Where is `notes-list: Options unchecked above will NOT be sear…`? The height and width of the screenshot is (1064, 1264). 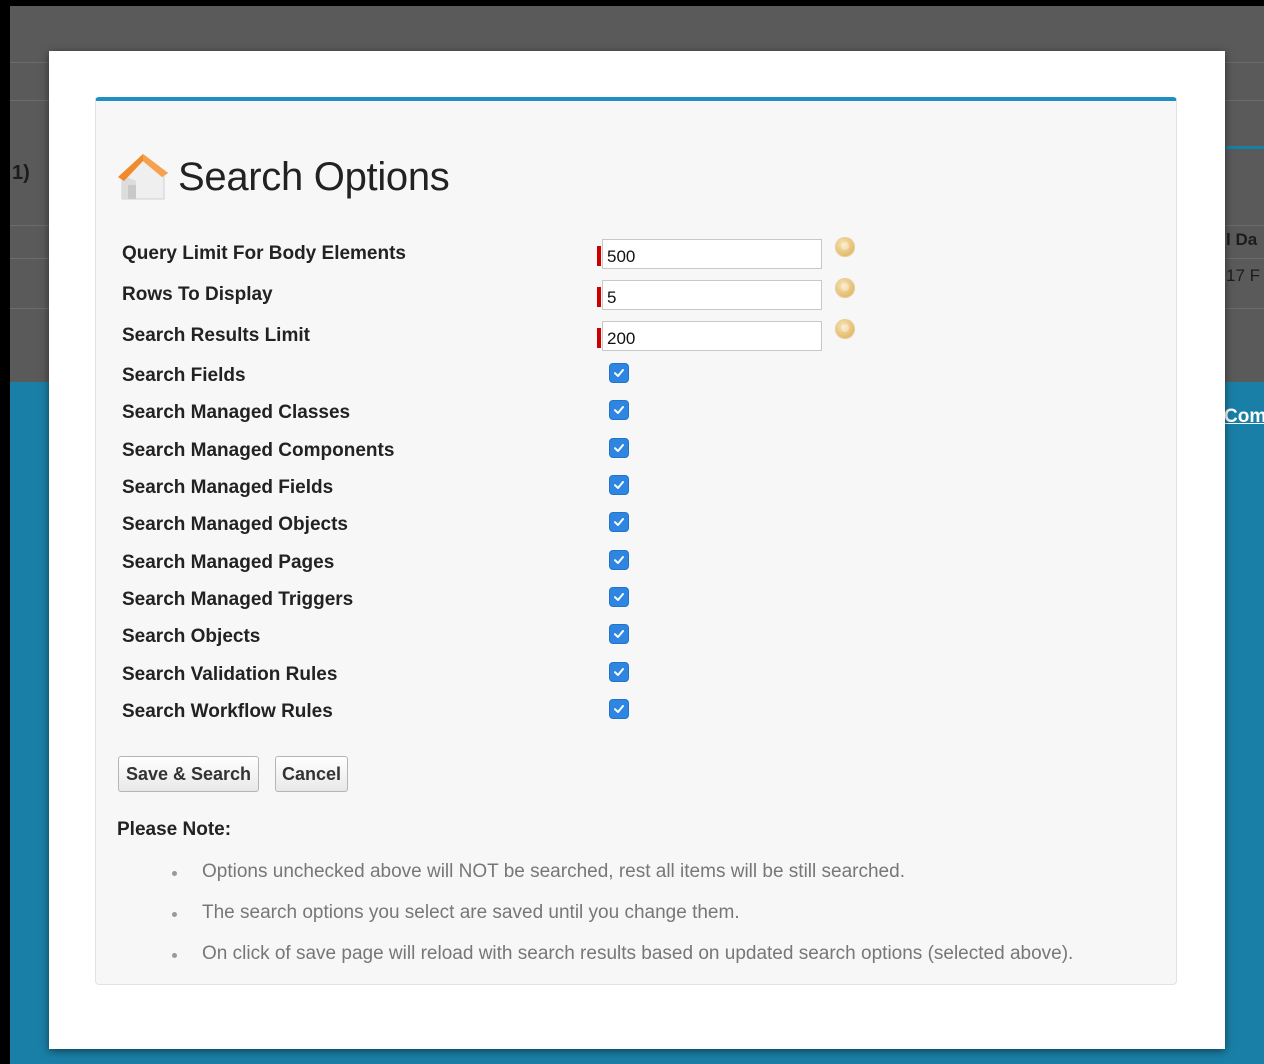
notes-list: Options unchecked above will NOT be sear… is located at coordinates (622, 922).